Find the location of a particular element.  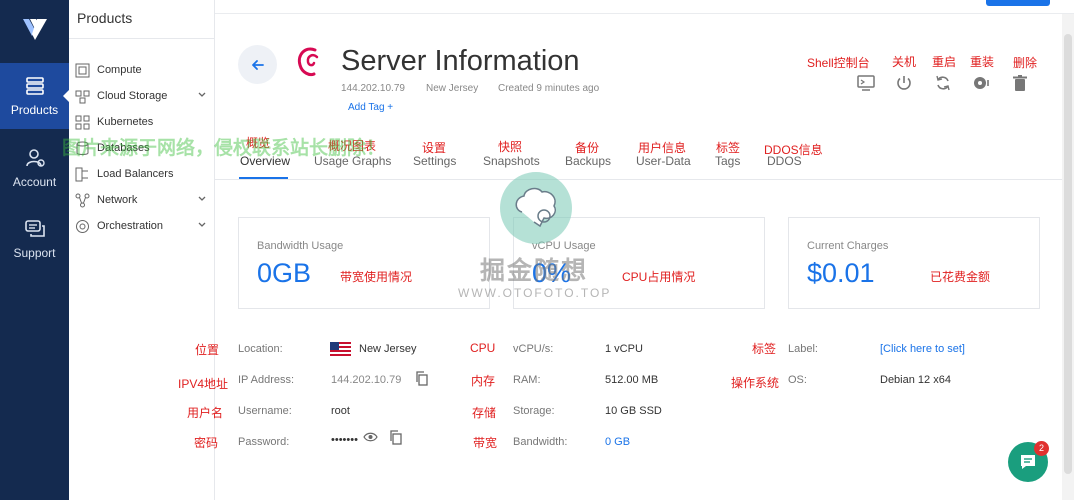

subnav-item-kubernetes: Kubernetes is located at coordinates (143, 122).